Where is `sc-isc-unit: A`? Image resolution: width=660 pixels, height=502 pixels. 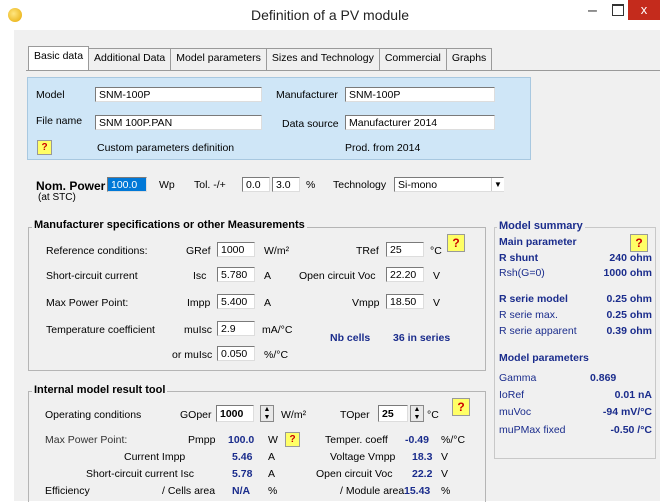 sc-isc-unit: A is located at coordinates (272, 474).